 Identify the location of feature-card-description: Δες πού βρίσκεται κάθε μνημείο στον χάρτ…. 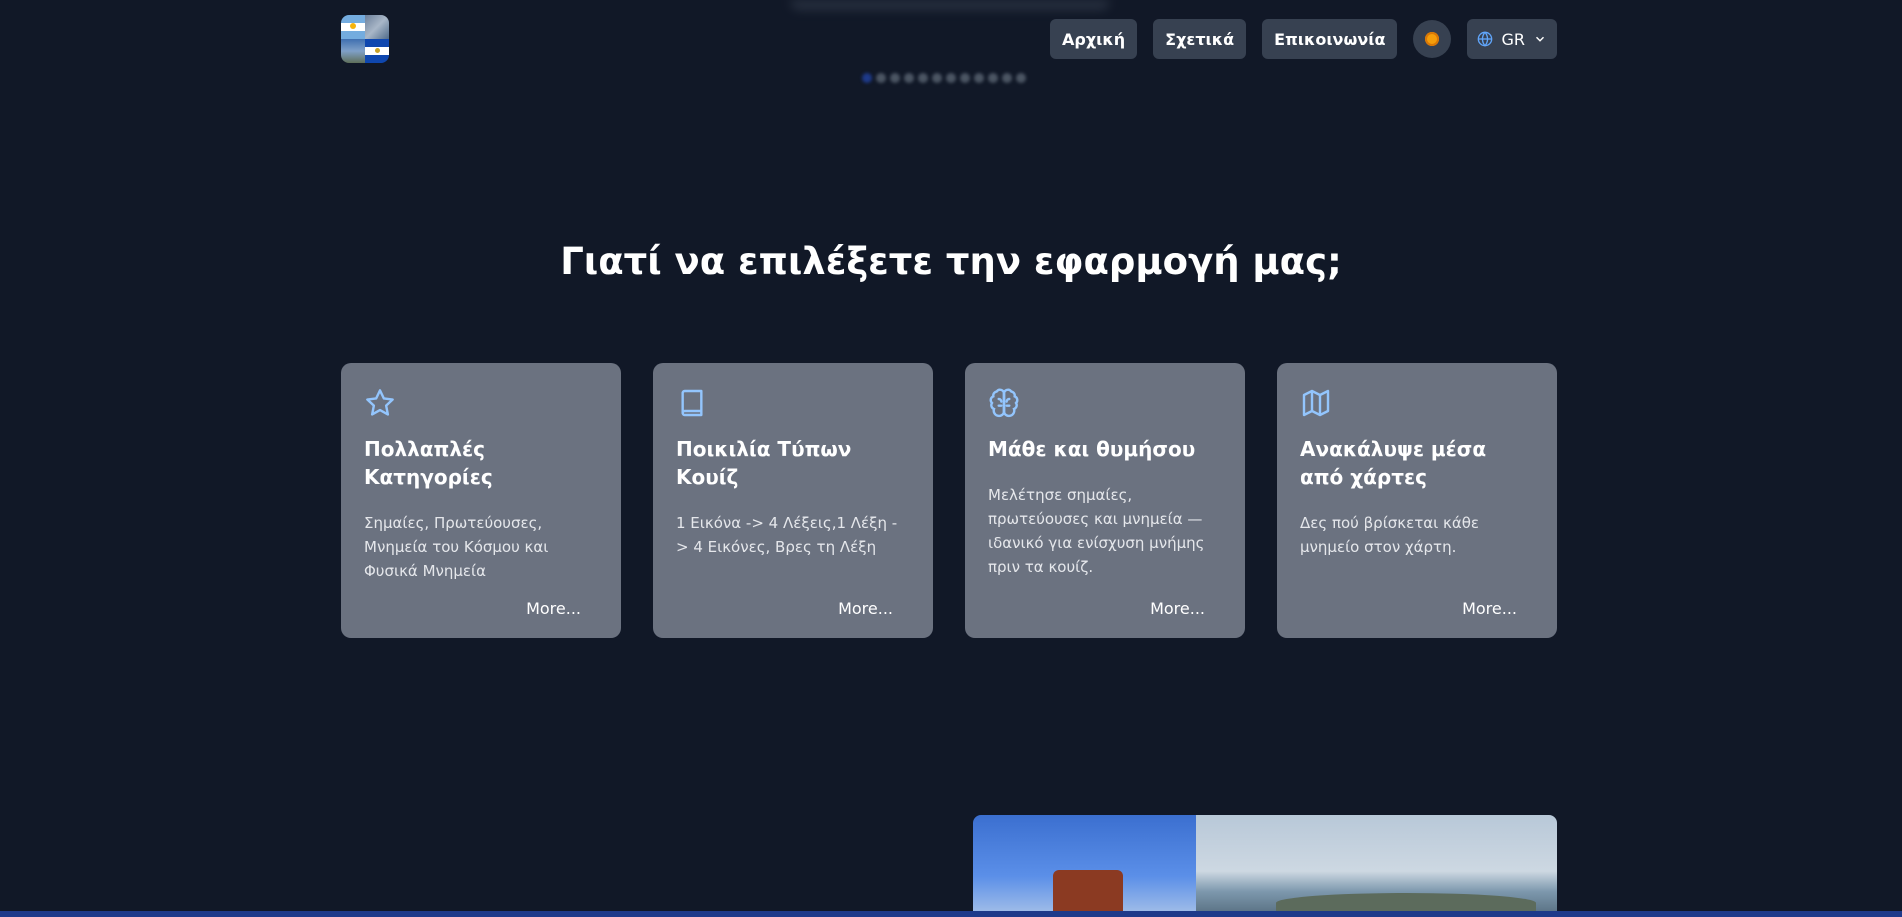
(1389, 535).